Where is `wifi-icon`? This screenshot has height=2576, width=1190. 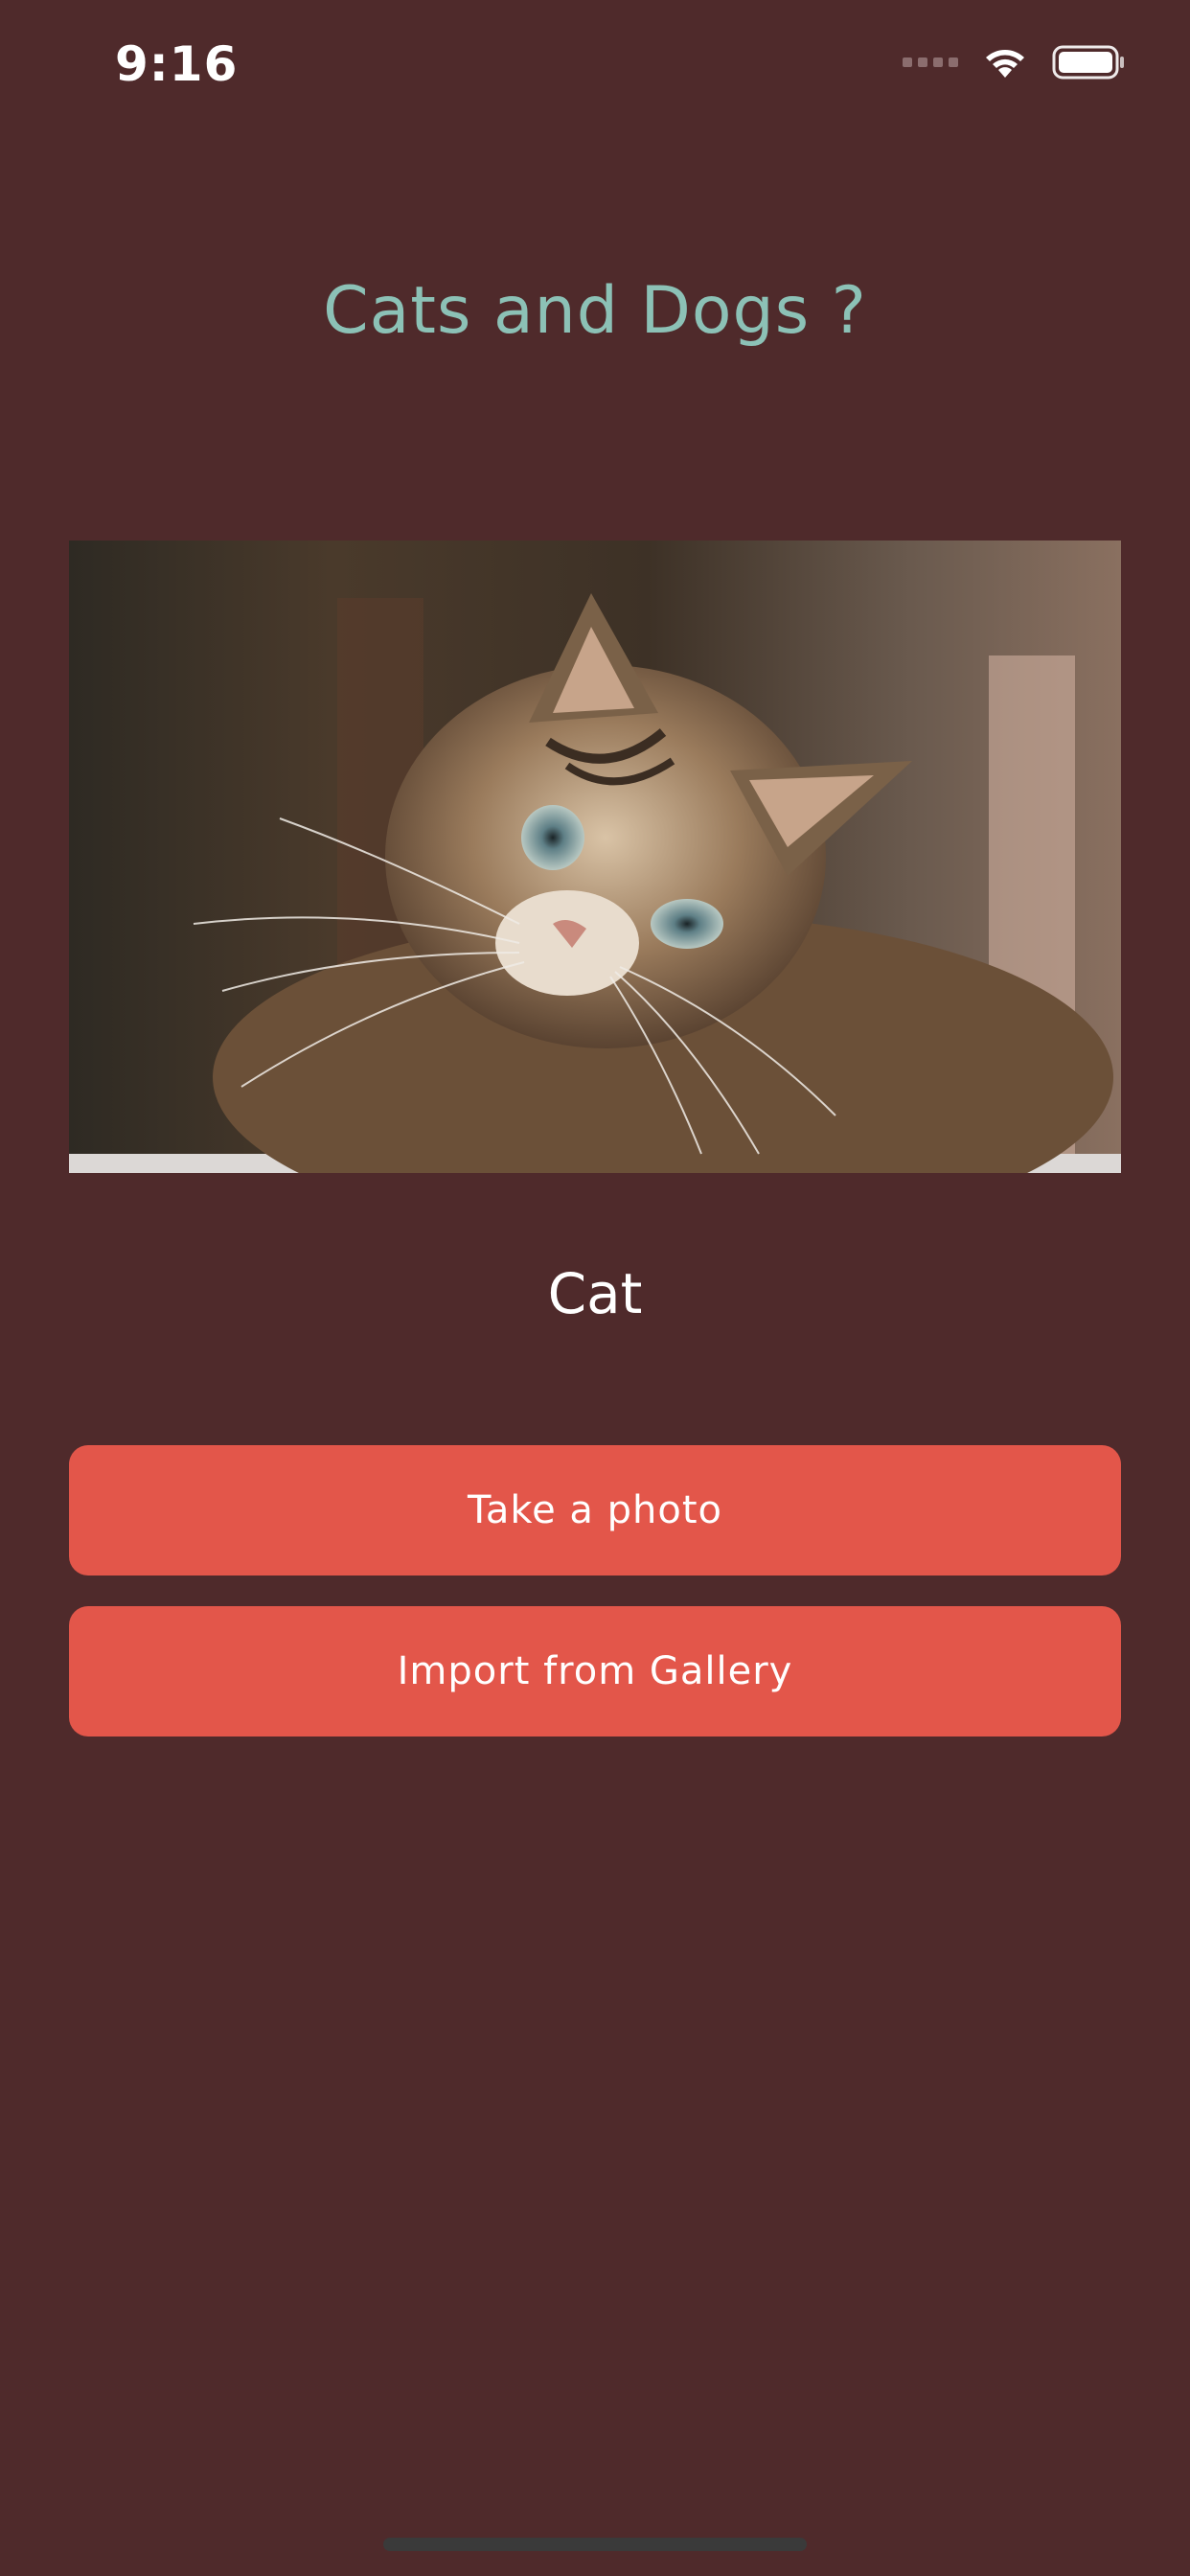 wifi-icon is located at coordinates (1005, 64).